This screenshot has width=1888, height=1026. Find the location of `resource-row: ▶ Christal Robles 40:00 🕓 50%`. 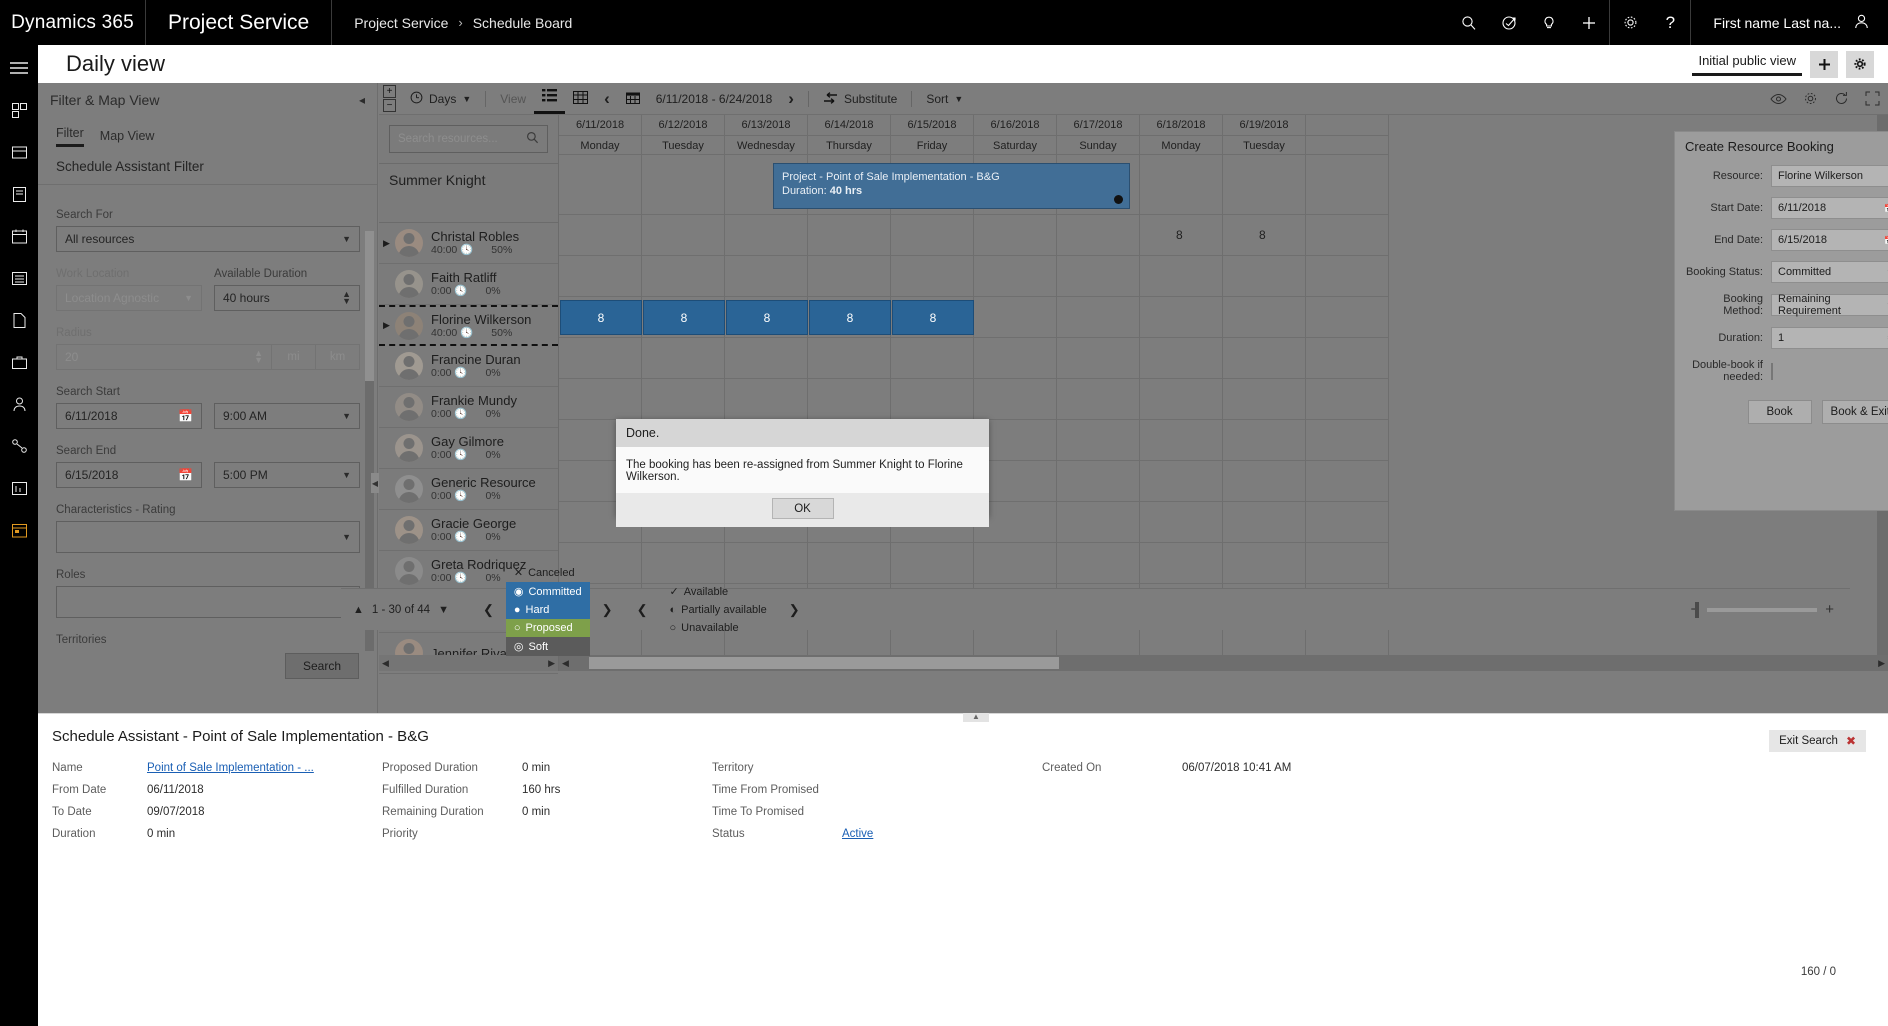

resource-row: ▶ Christal Robles 40:00 🕓 50% is located at coordinates (468, 243).